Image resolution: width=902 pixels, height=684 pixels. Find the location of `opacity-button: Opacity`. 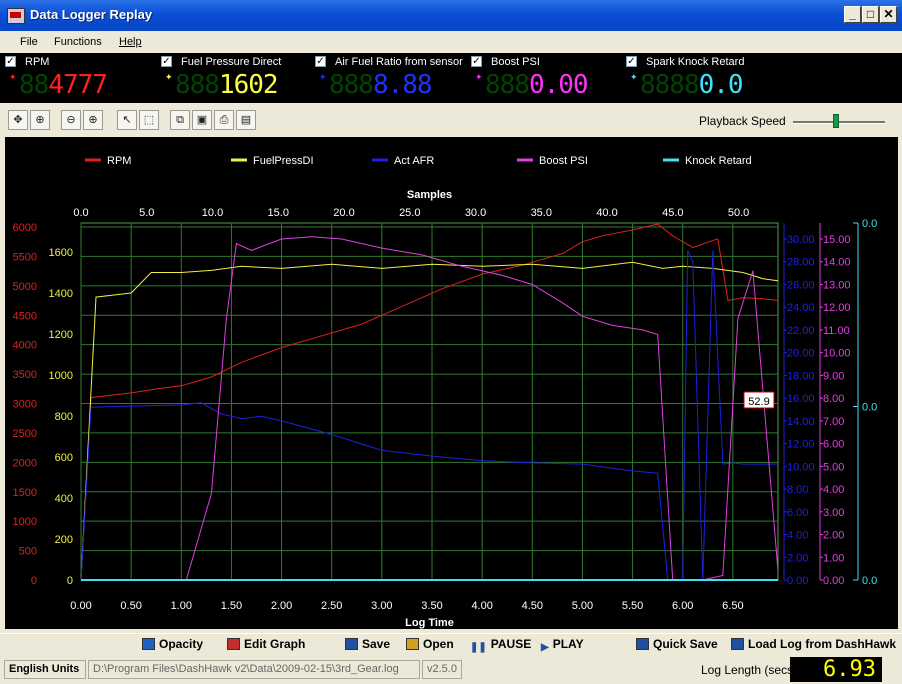

opacity-button: Opacity is located at coordinates (172, 644).